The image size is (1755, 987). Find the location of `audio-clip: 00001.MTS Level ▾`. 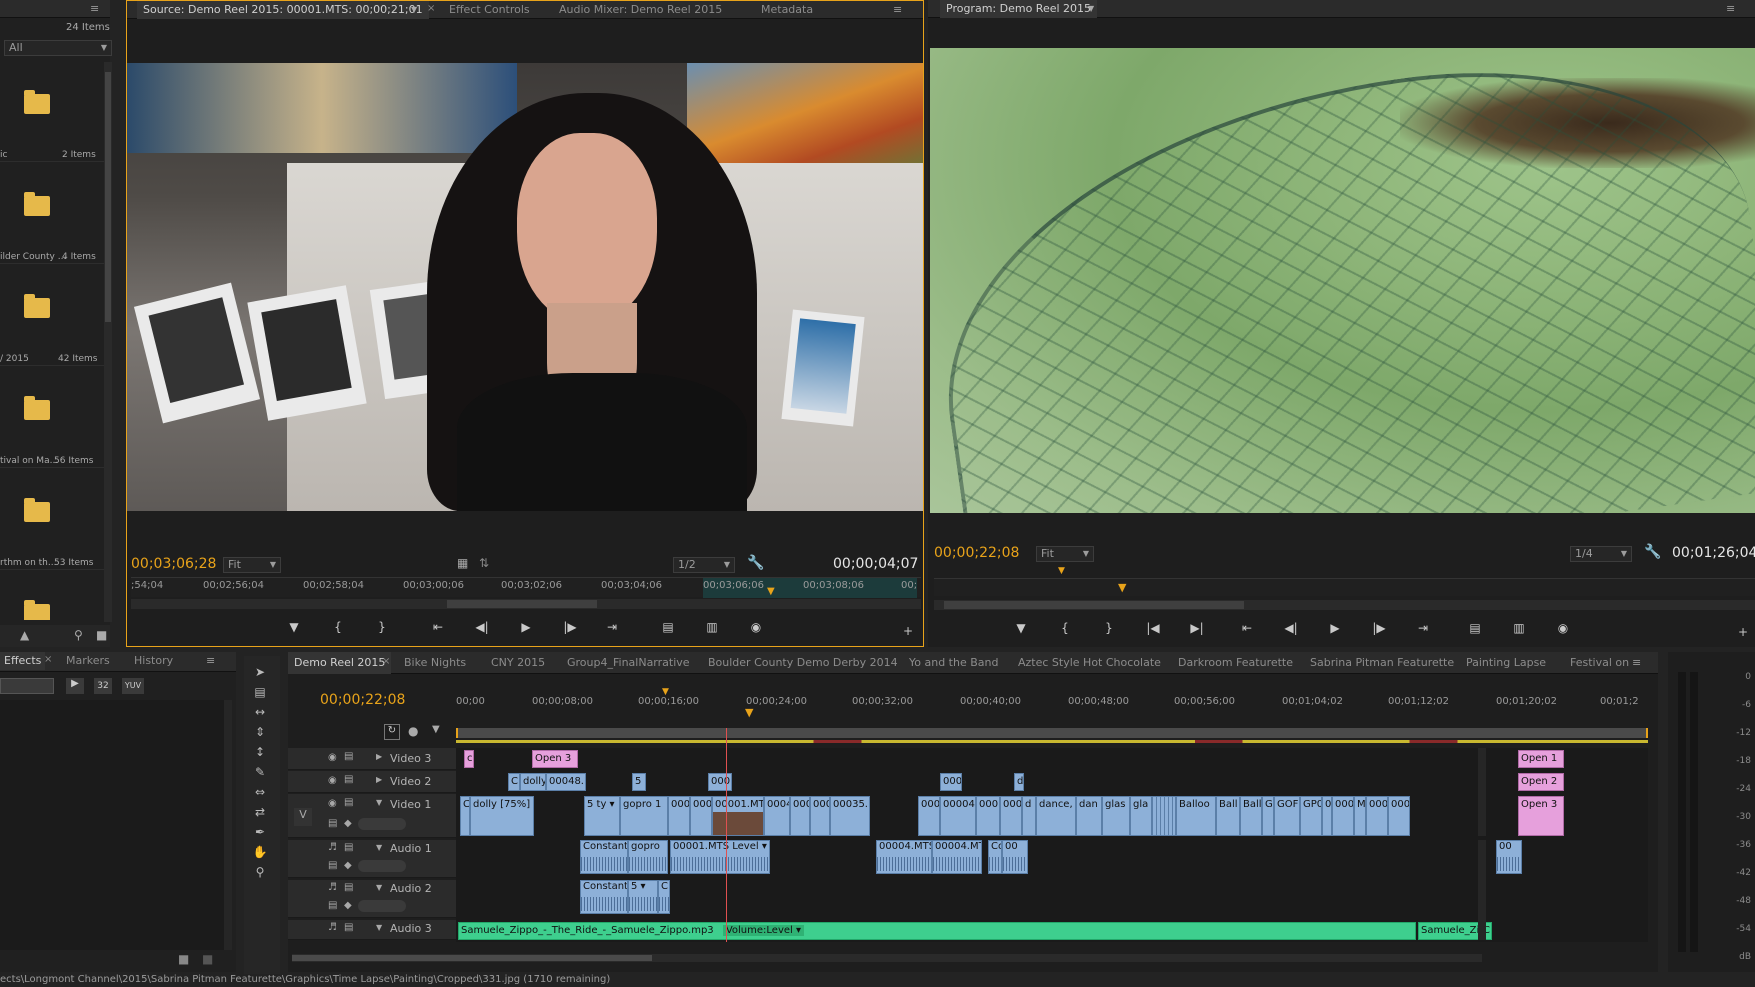

audio-clip: 00001.MTS Level ▾ is located at coordinates (720, 857).